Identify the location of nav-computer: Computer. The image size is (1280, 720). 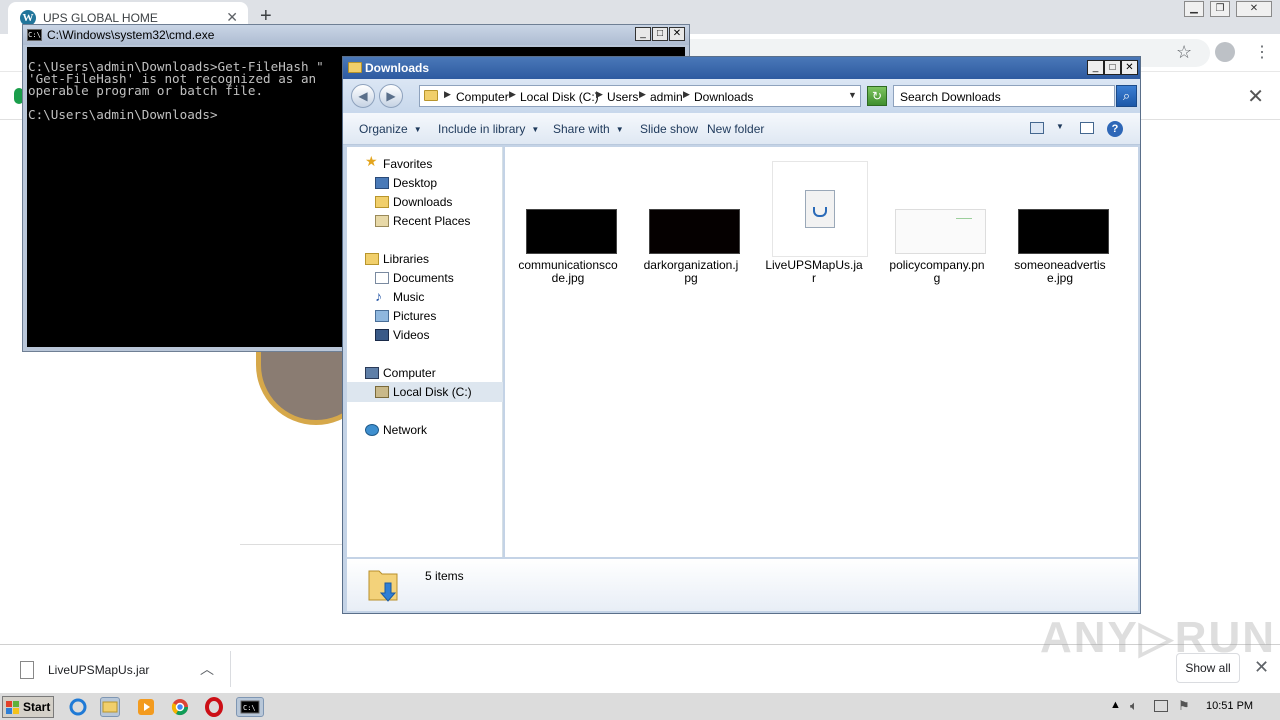
(409, 373).